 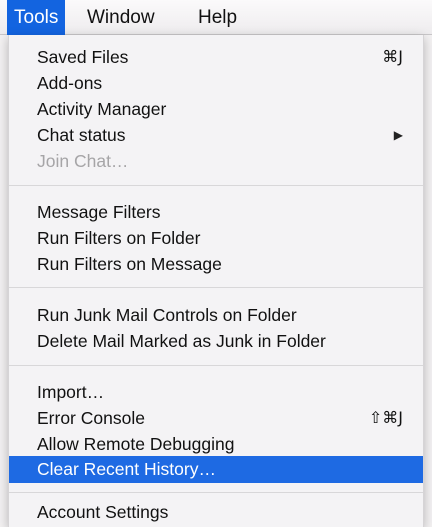 I want to click on menu-item-label: Run Filters on Message, so click(x=129, y=264).